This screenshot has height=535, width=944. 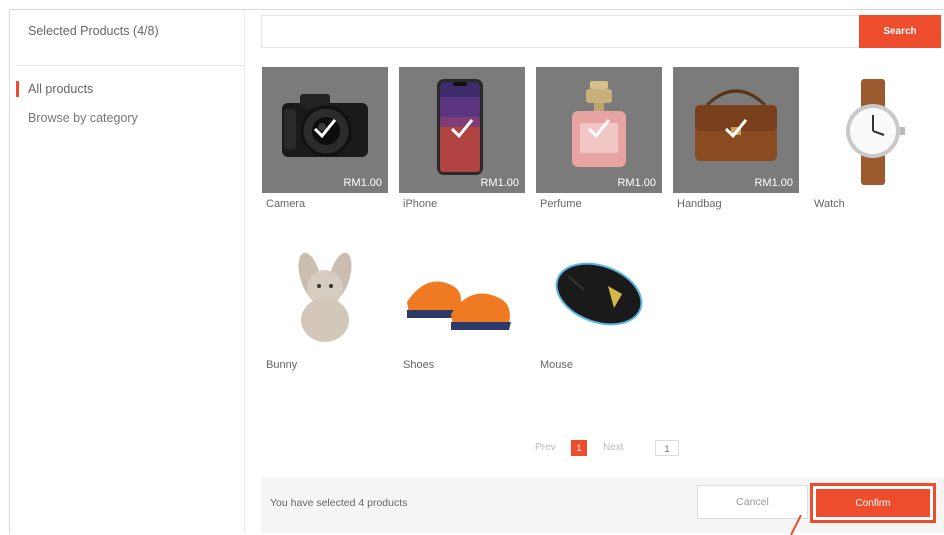 I want to click on bunny-icon, so click(x=325, y=297).